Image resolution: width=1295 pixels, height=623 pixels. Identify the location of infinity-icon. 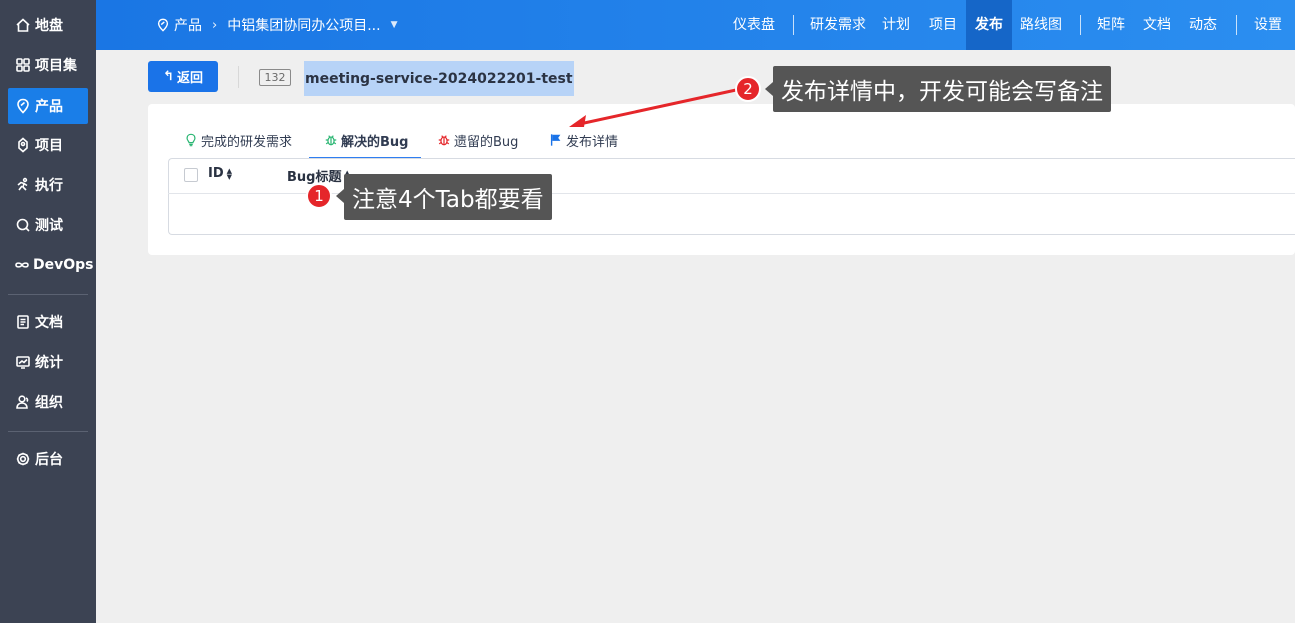
(22, 265).